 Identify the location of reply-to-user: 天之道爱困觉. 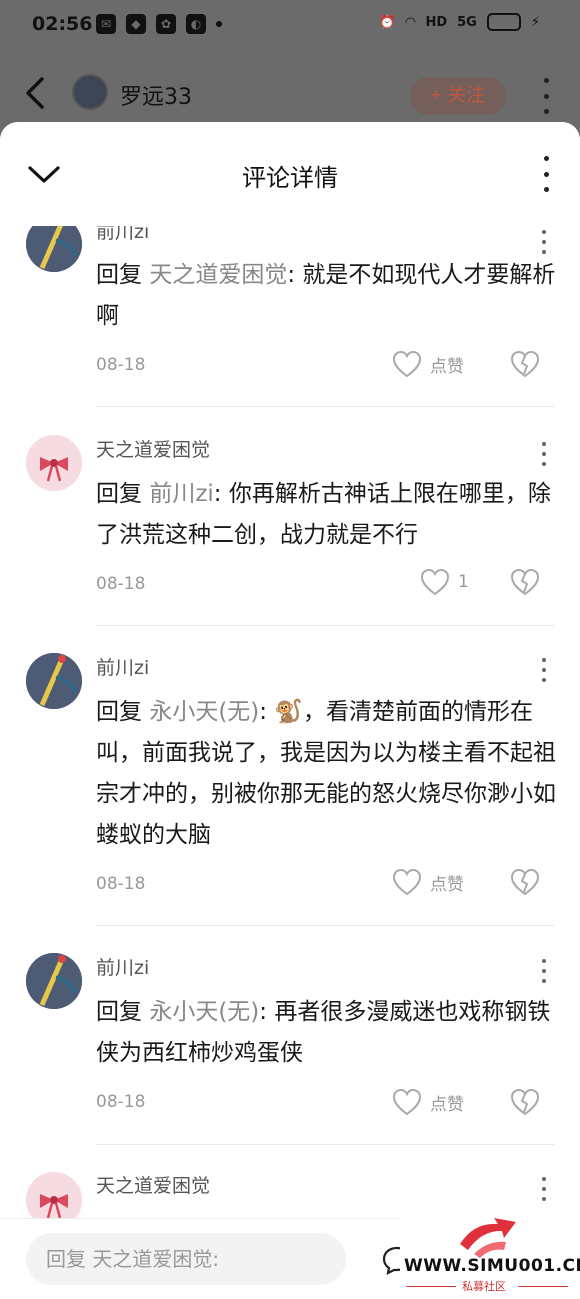
(218, 275).